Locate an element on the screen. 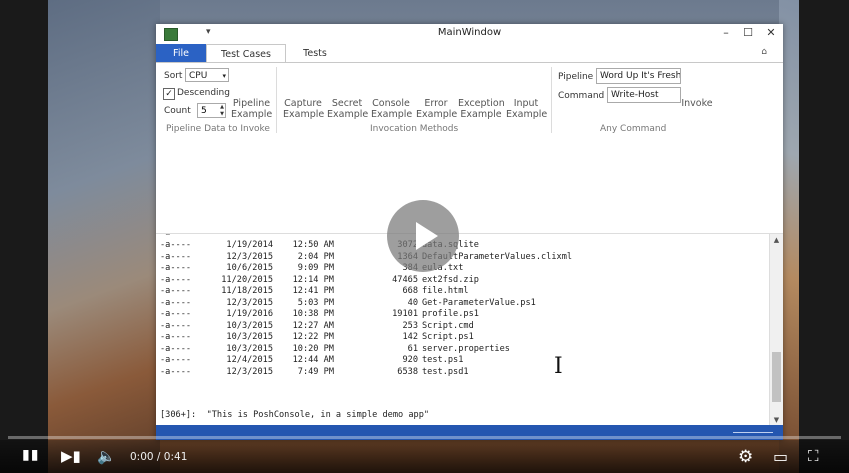 This screenshot has width=849, height=473. console-cell-size: 40 is located at coordinates (412, 302).